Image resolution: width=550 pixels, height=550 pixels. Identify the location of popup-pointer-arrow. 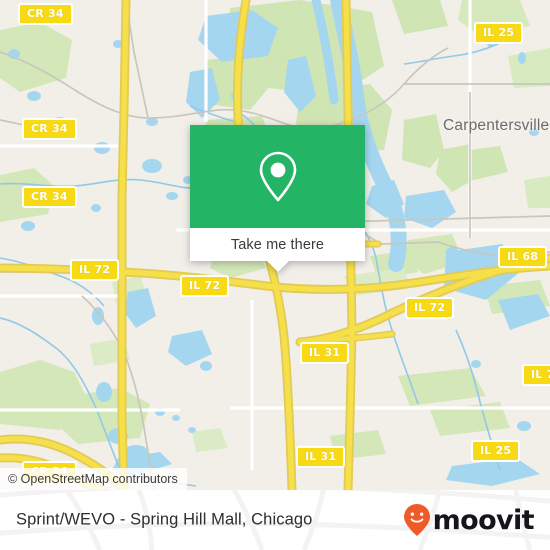
(277, 266).